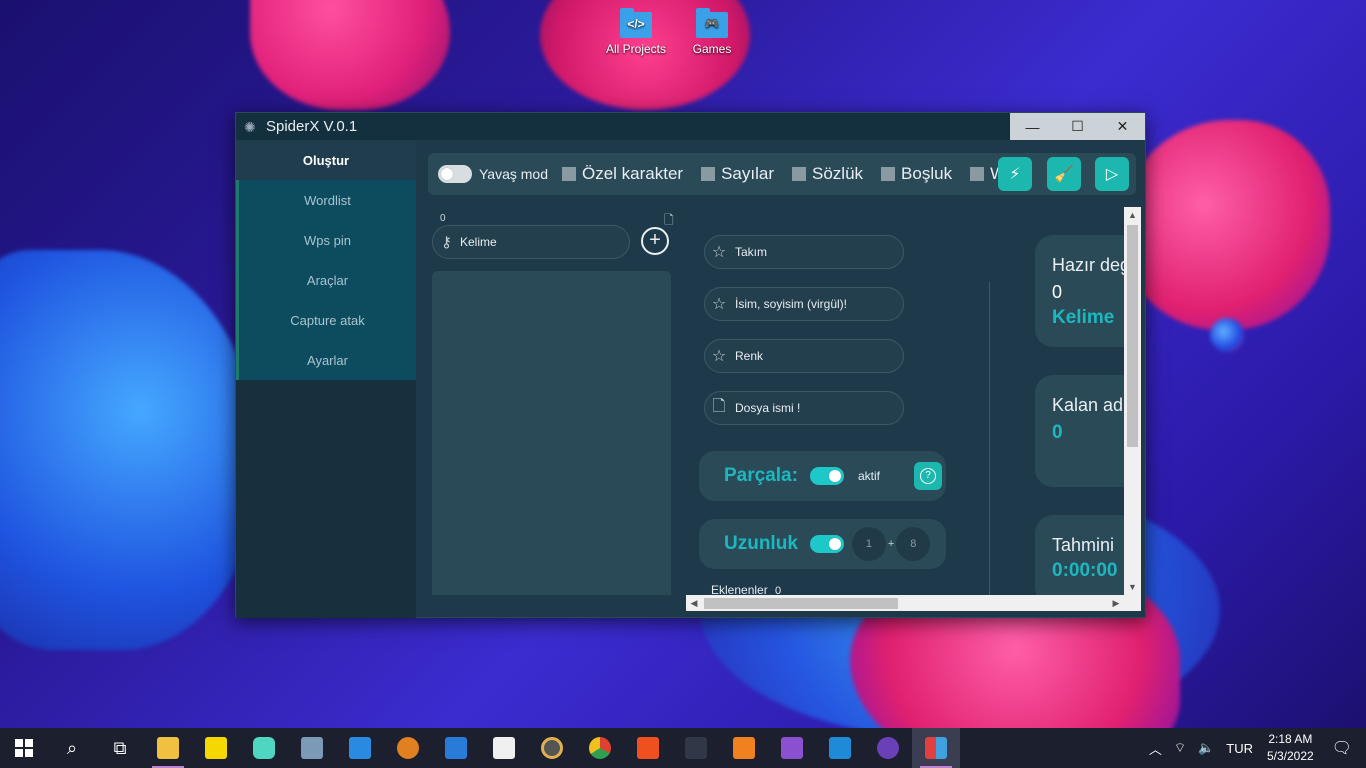 This screenshot has height=768, width=1366. Describe the element at coordinates (551, 433) in the screenshot. I see `word-list` at that location.